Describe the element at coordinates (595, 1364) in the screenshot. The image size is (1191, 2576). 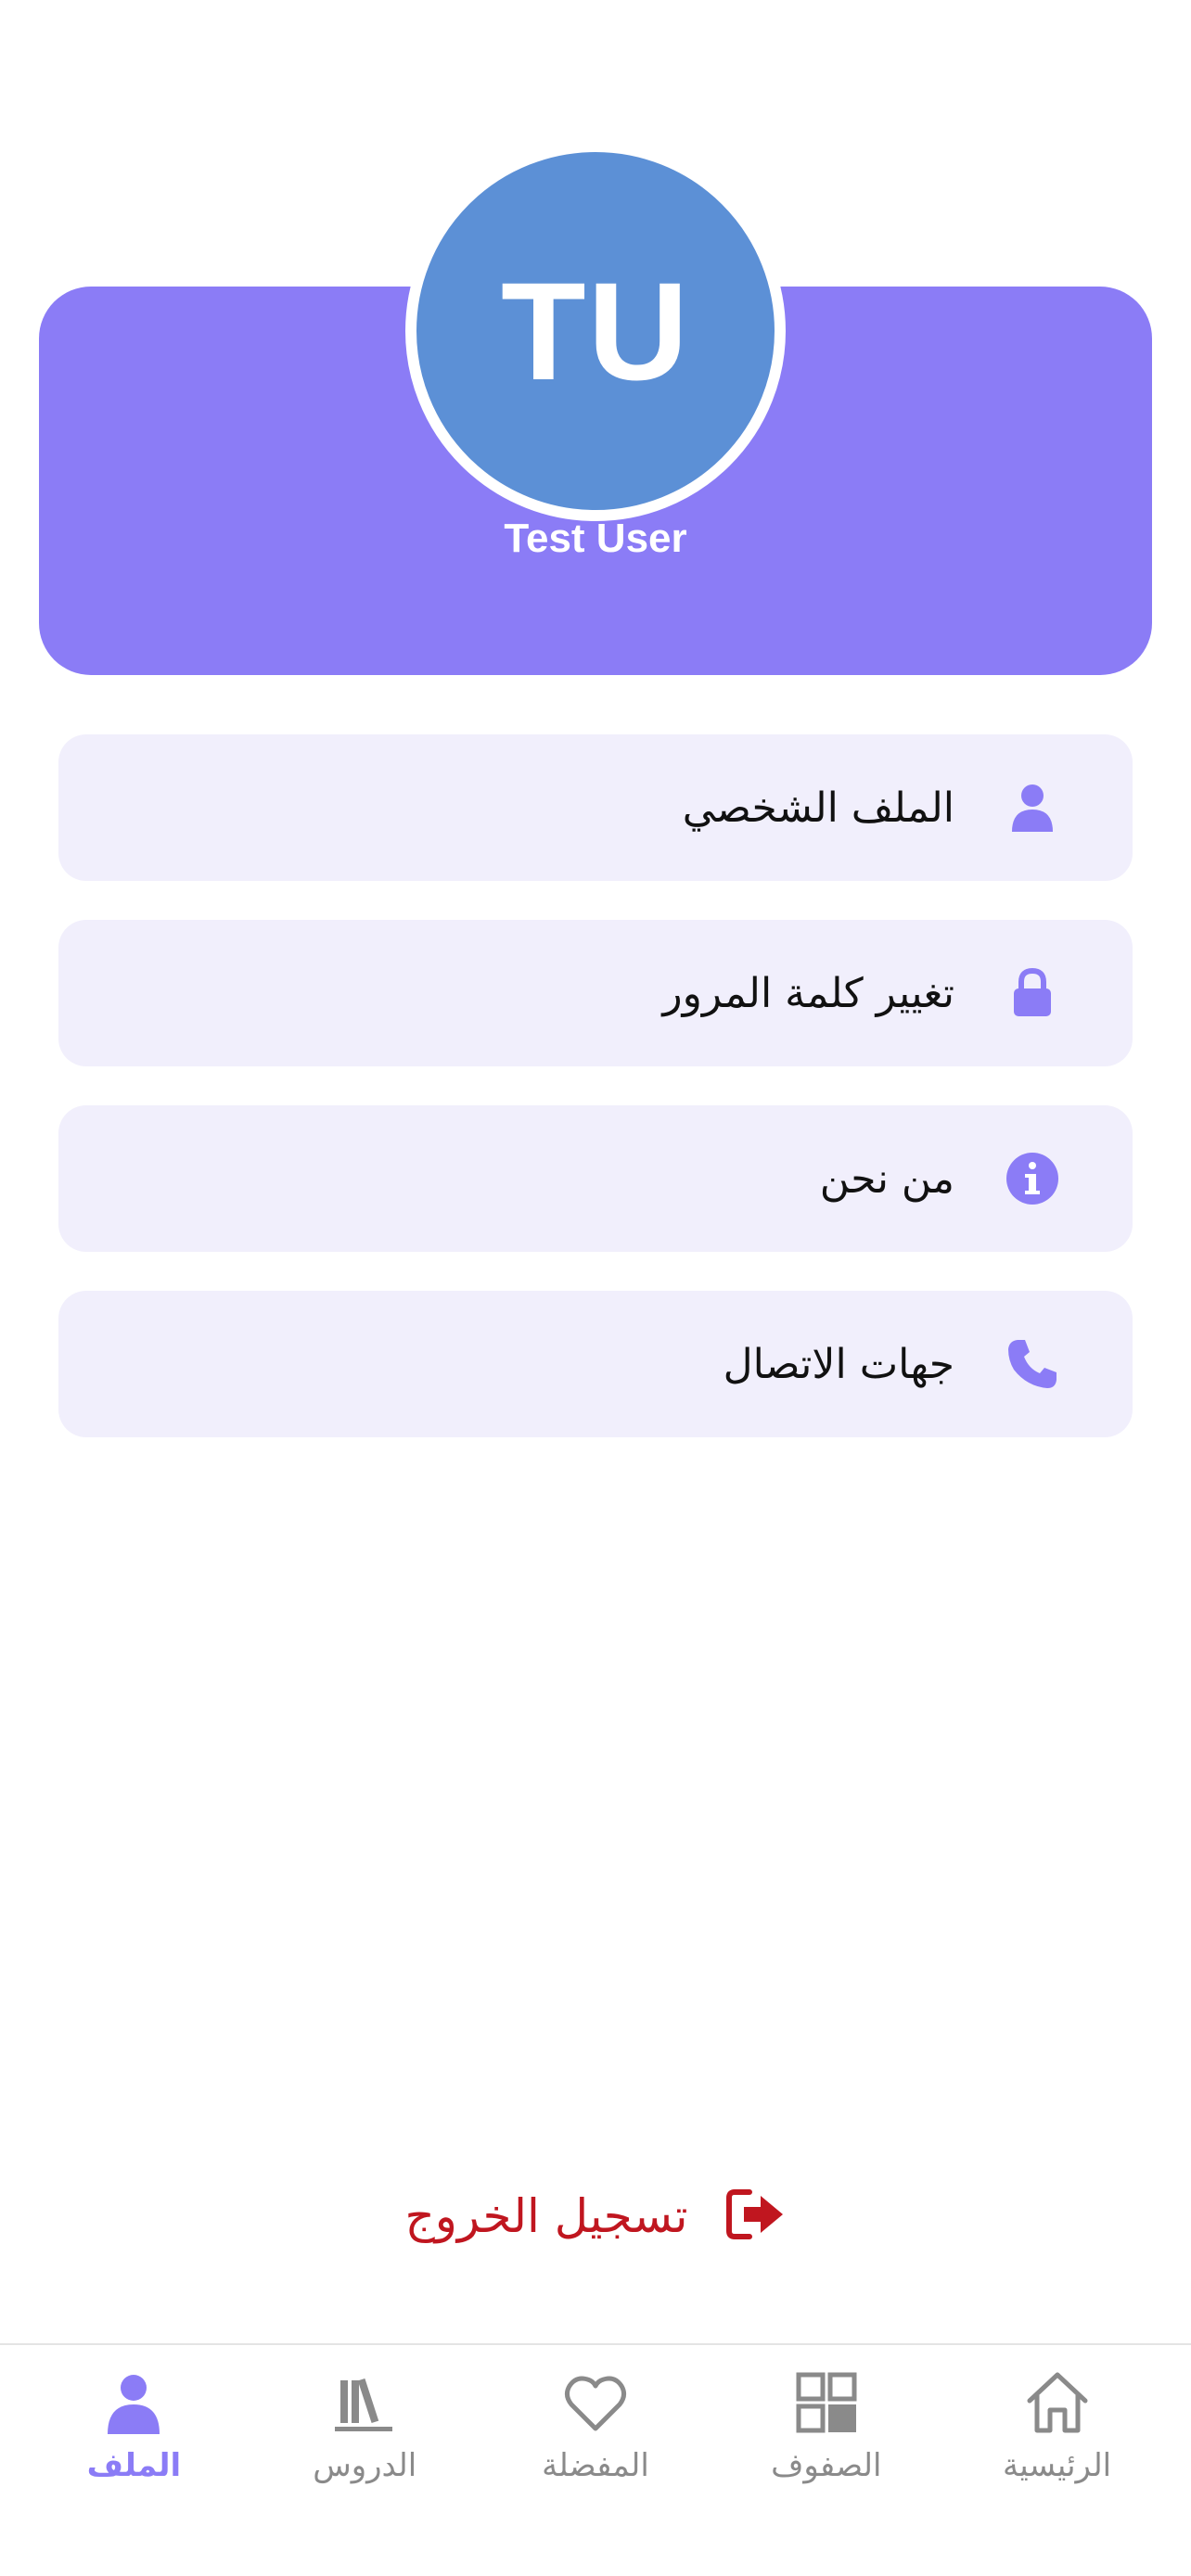
I see `menu-item-contacts: جهات الاتصال` at that location.